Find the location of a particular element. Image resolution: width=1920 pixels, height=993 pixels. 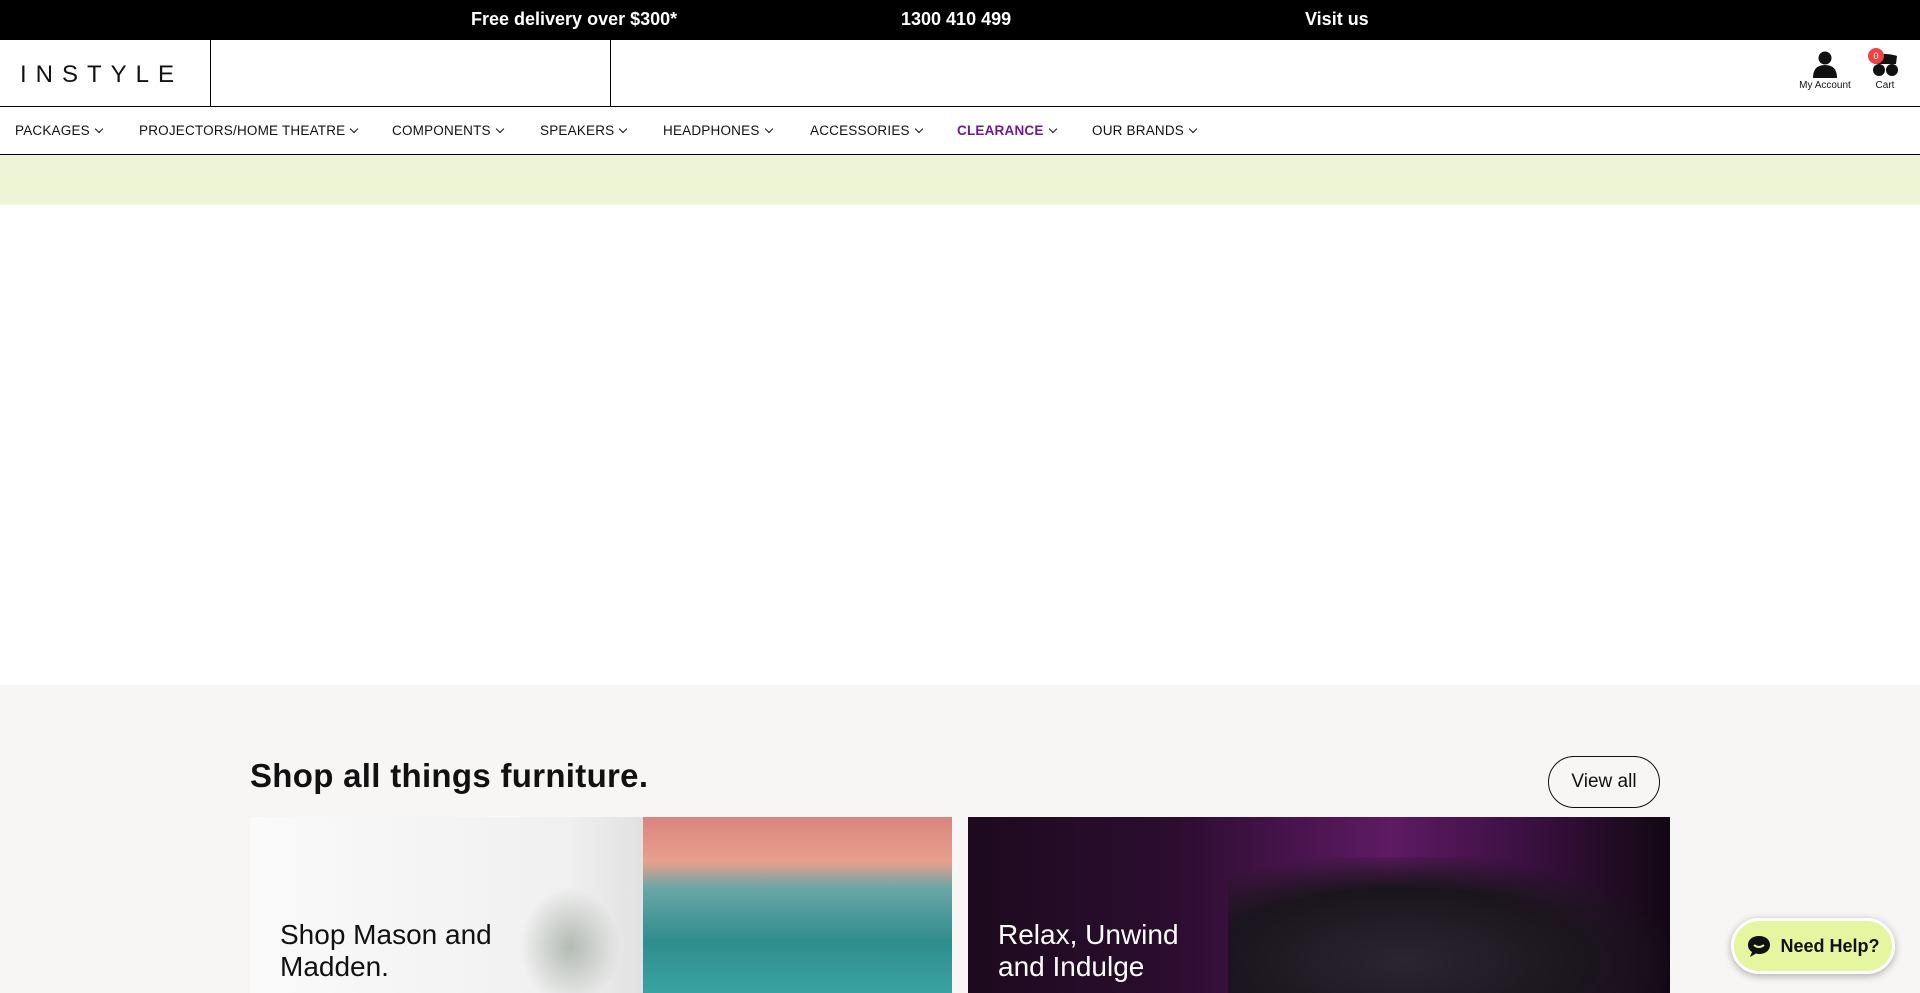

site-logo: INSTYLE is located at coordinates (101, 75).